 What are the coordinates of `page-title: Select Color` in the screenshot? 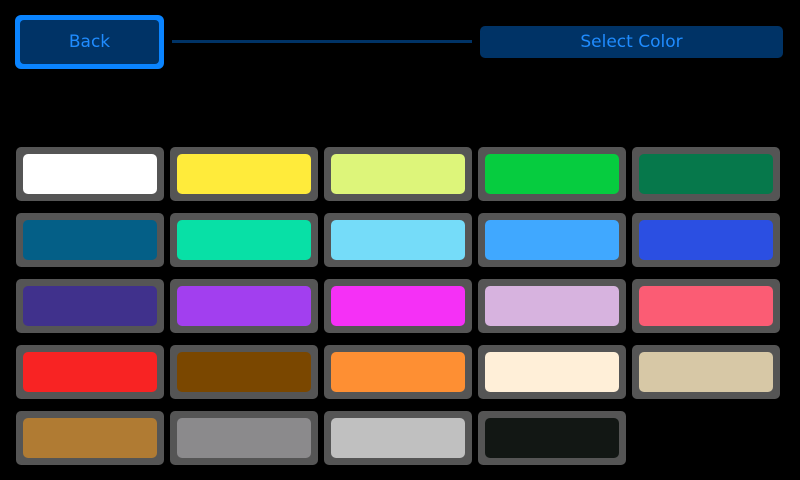 It's located at (631, 42).